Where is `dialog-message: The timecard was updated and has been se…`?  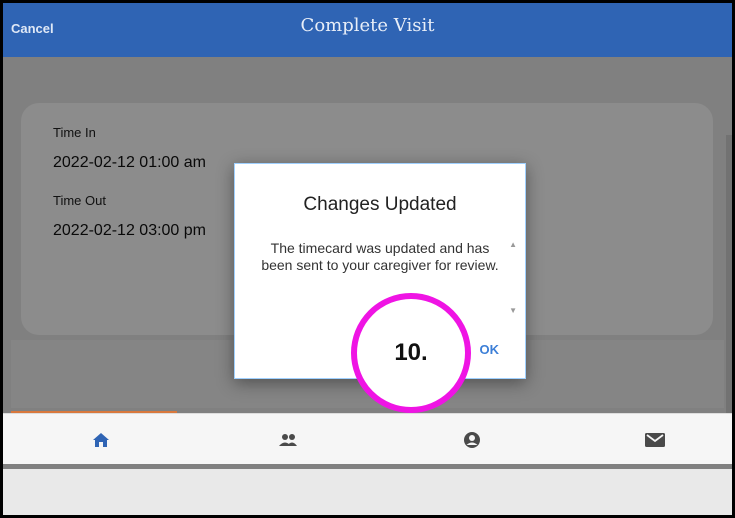 dialog-message: The timecard was updated and has been se… is located at coordinates (380, 256).